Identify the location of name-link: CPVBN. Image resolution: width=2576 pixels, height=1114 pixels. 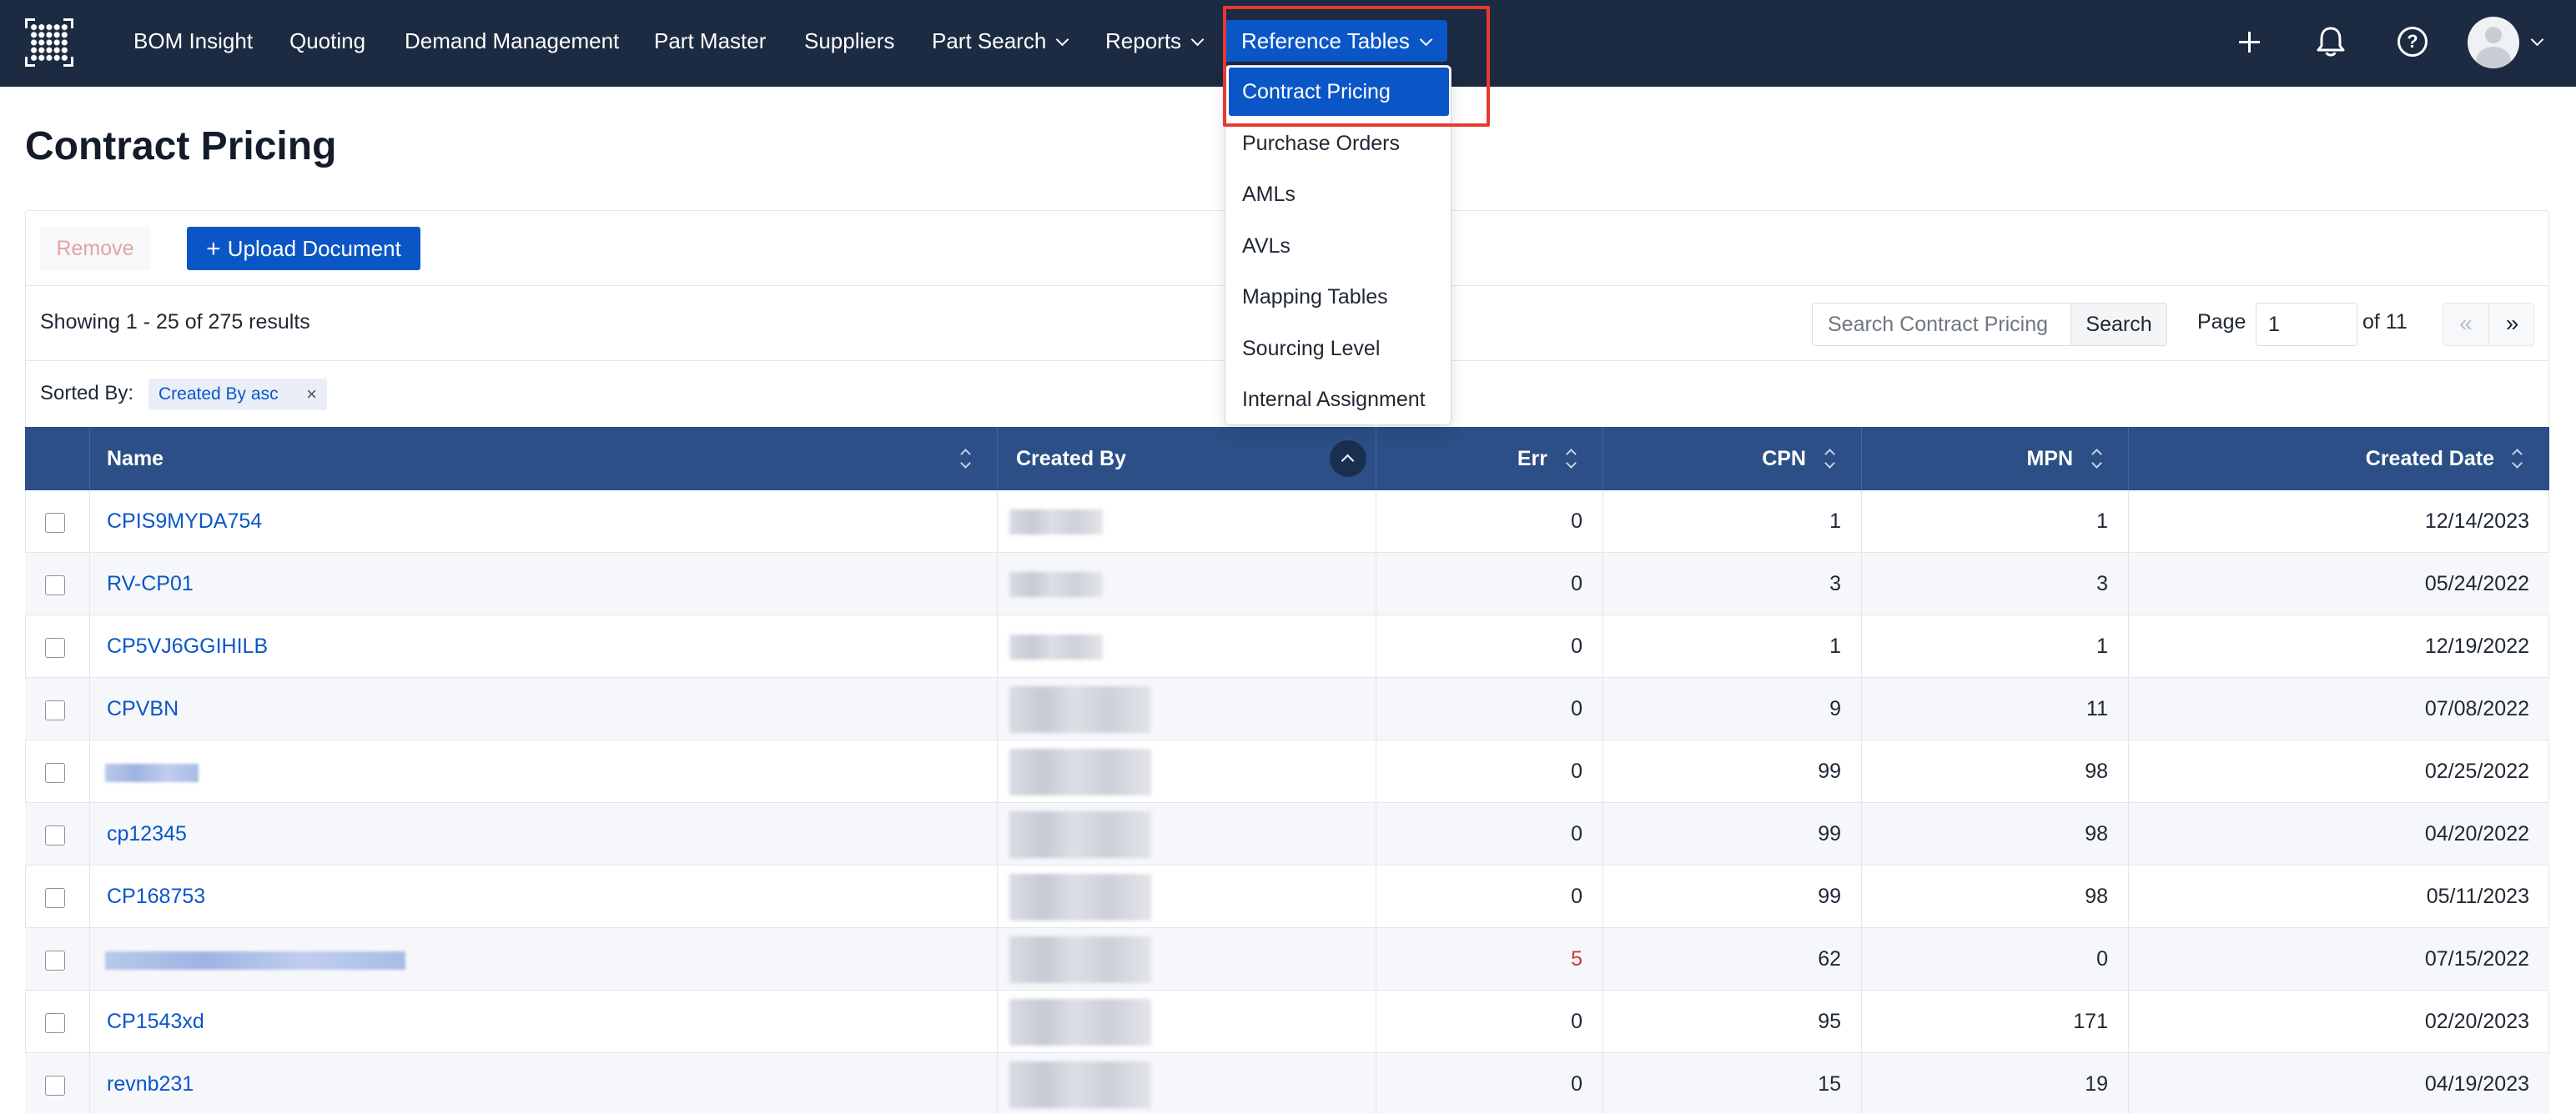
(544, 709).